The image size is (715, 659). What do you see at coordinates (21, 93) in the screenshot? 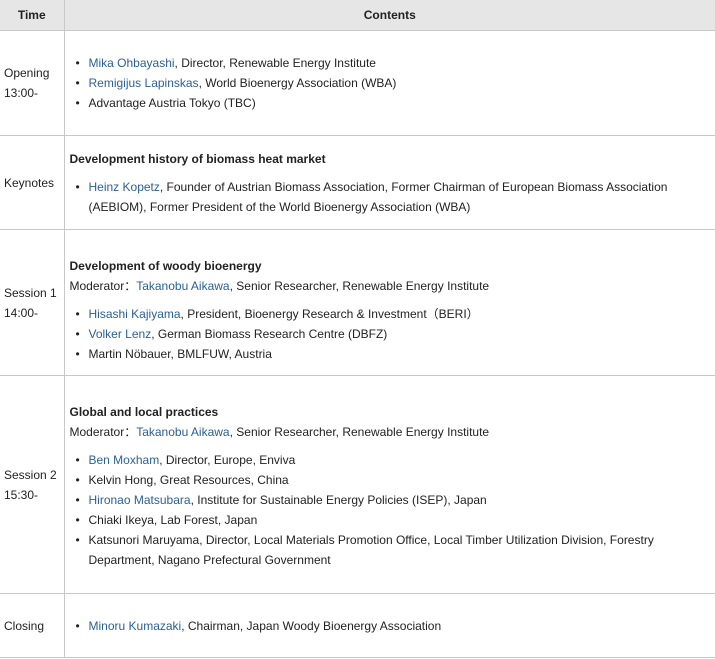
I see `time-value: 13:00-` at bounding box center [21, 93].